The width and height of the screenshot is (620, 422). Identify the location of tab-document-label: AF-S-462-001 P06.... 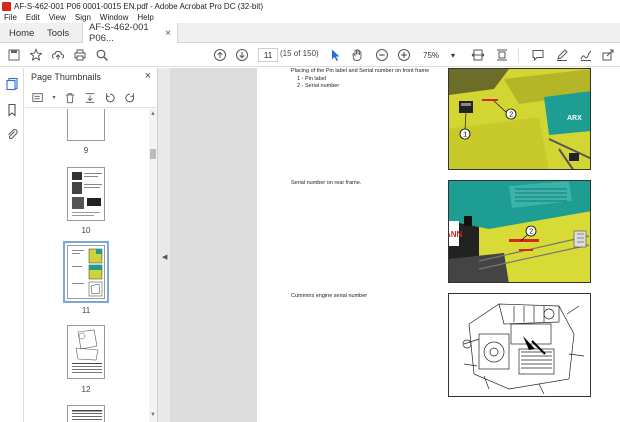
(119, 33).